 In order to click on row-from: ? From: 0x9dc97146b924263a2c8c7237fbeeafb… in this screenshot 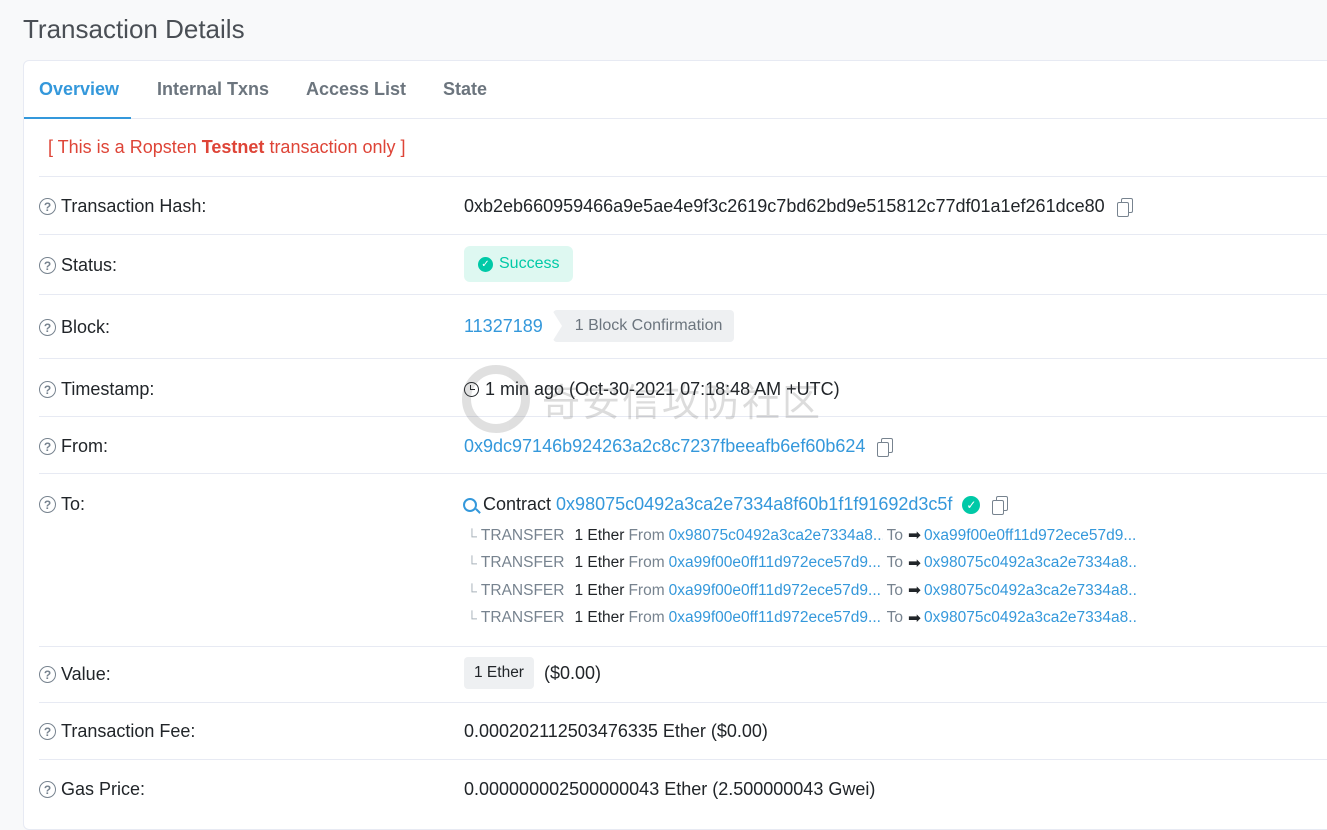, I will do `click(683, 444)`.